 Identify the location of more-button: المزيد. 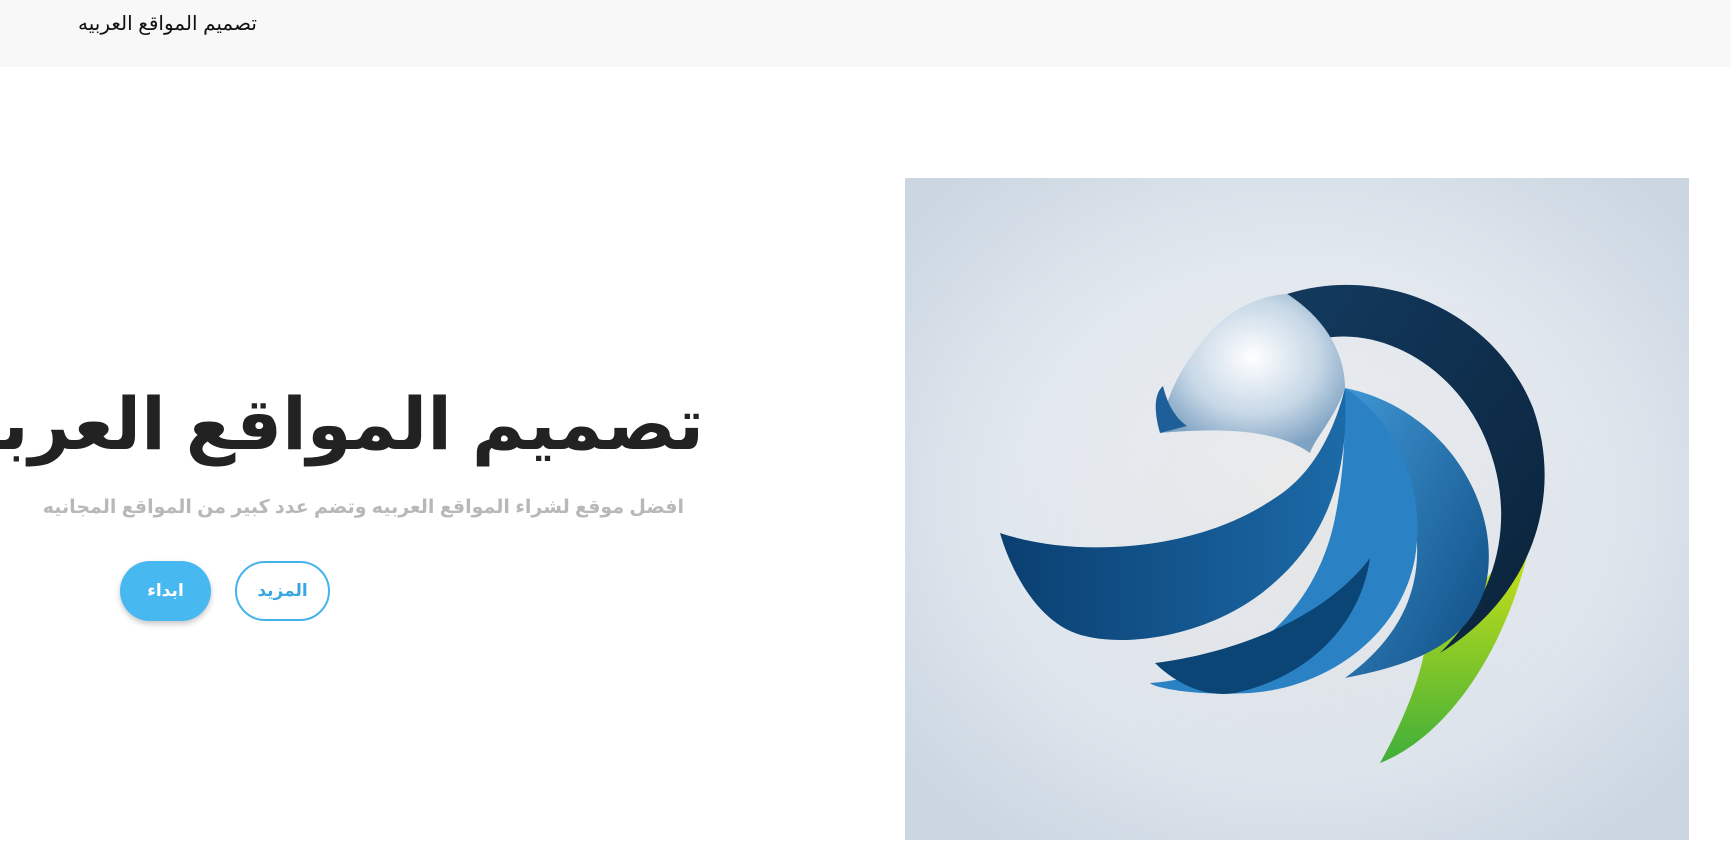
(282, 591).